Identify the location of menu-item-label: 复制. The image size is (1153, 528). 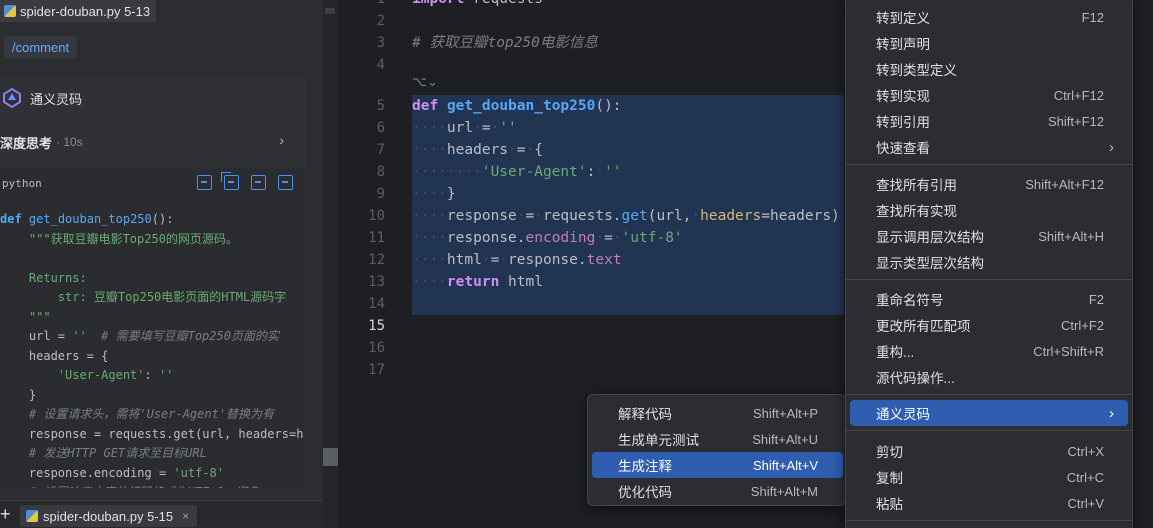
(889, 478).